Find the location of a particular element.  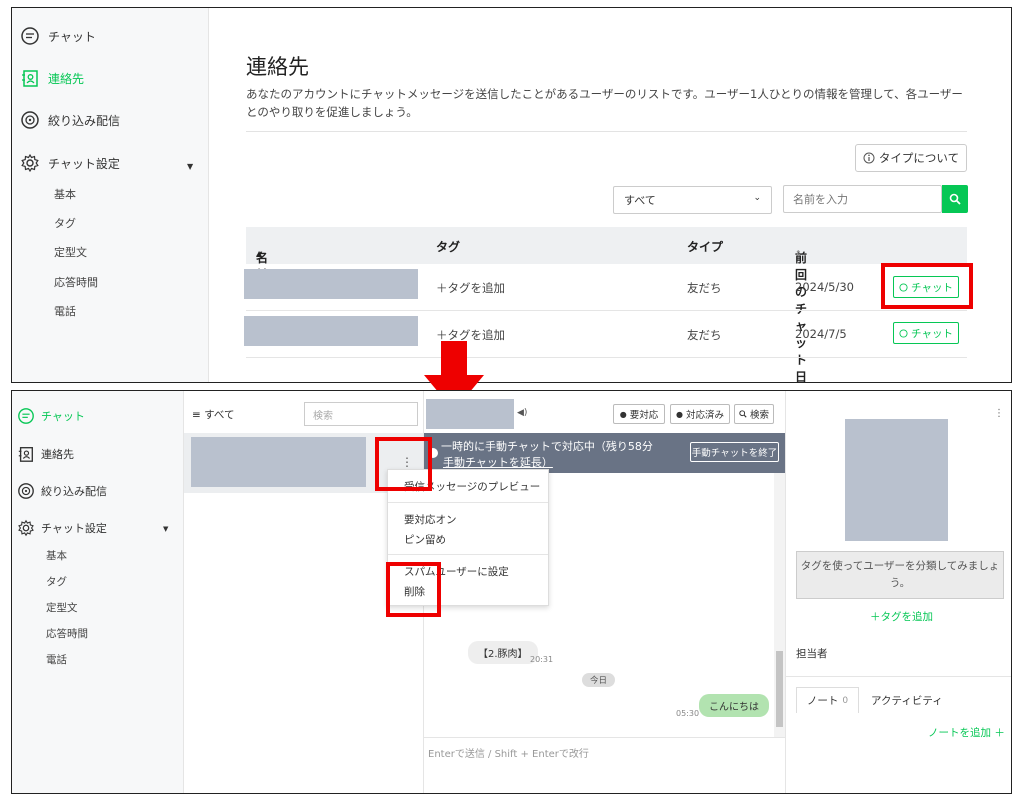

chat-bubble-icon: ● is located at coordinates (679, 414).